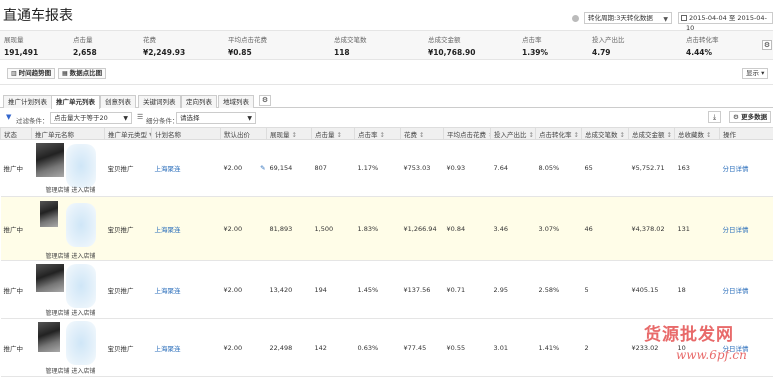 This screenshot has height=378, width=773. Describe the element at coordinates (38, 16) in the screenshot. I see `page-title: 直通车报表` at that location.